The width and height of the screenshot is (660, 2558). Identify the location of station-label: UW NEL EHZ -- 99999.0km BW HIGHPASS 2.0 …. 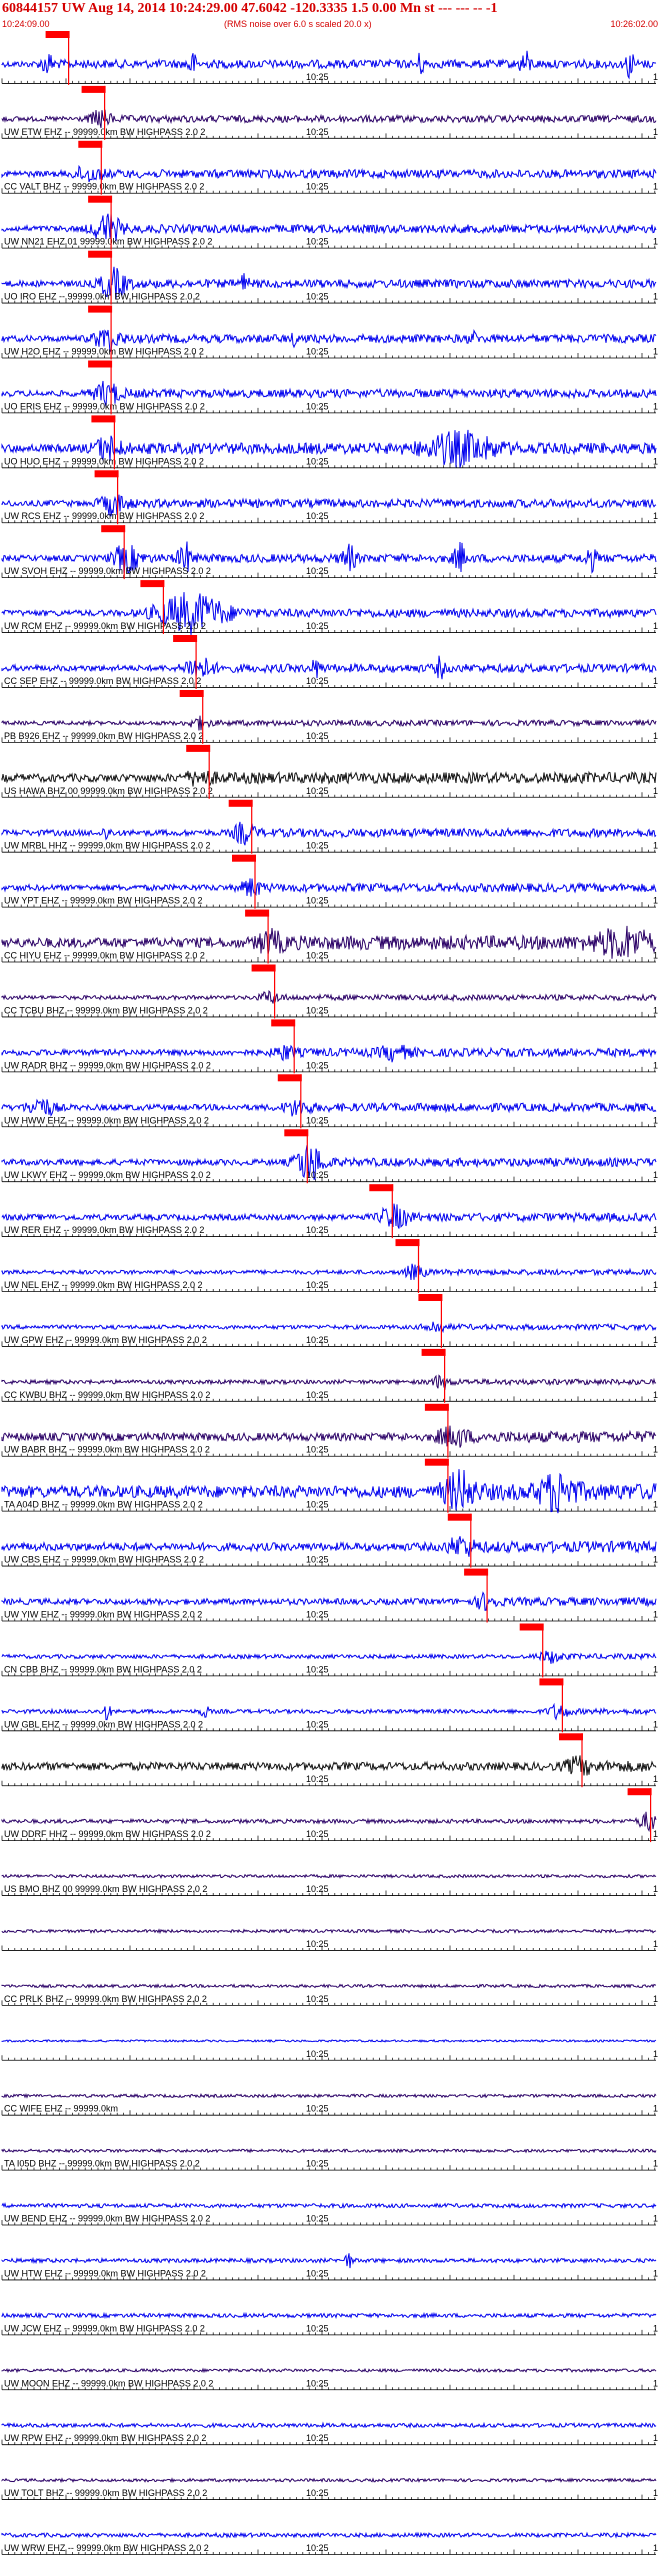
(103, 1285).